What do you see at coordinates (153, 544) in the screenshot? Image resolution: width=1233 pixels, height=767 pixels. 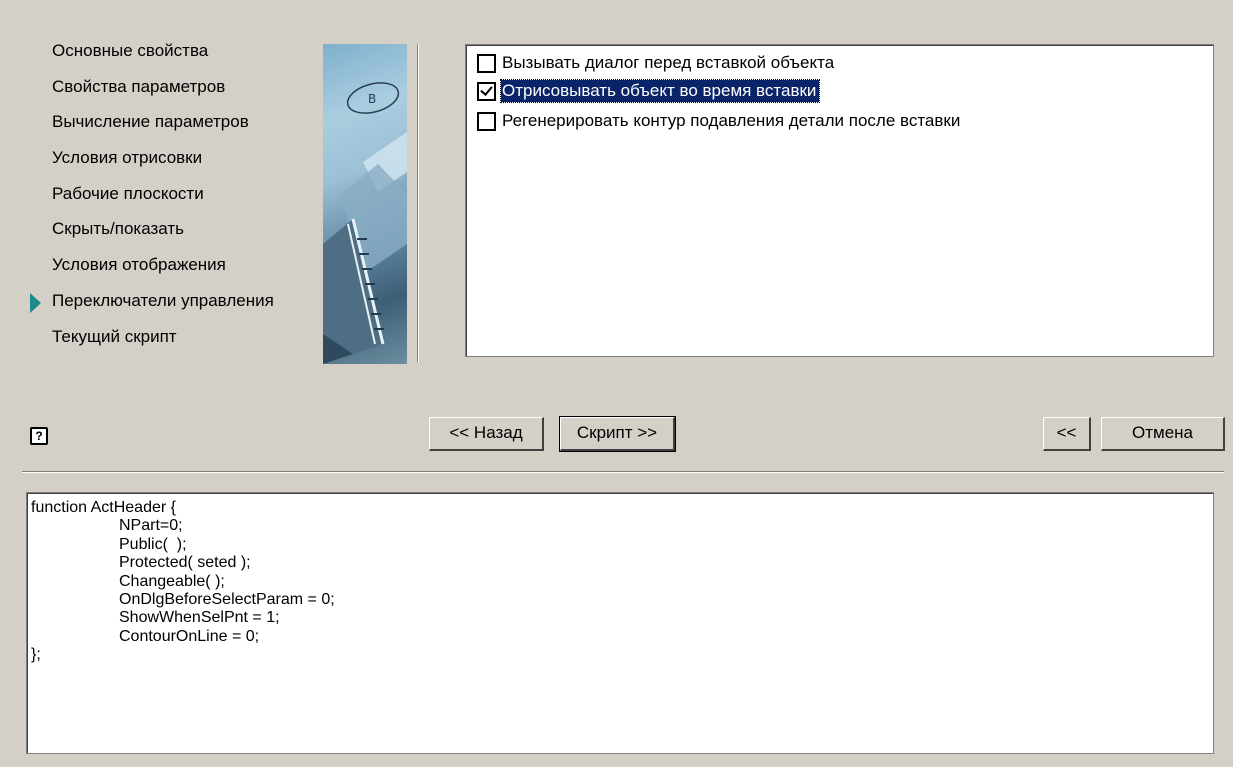 I see `code-line: Public( );` at bounding box center [153, 544].